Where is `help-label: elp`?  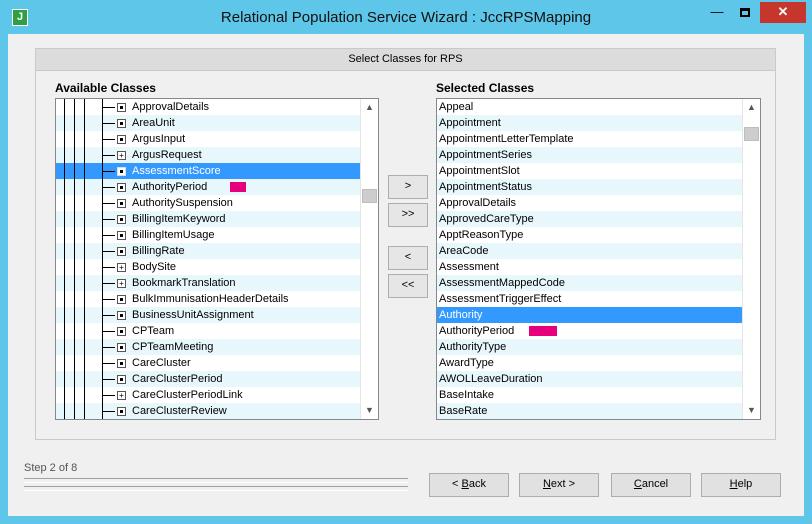
help-label: elp is located at coordinates (745, 484).